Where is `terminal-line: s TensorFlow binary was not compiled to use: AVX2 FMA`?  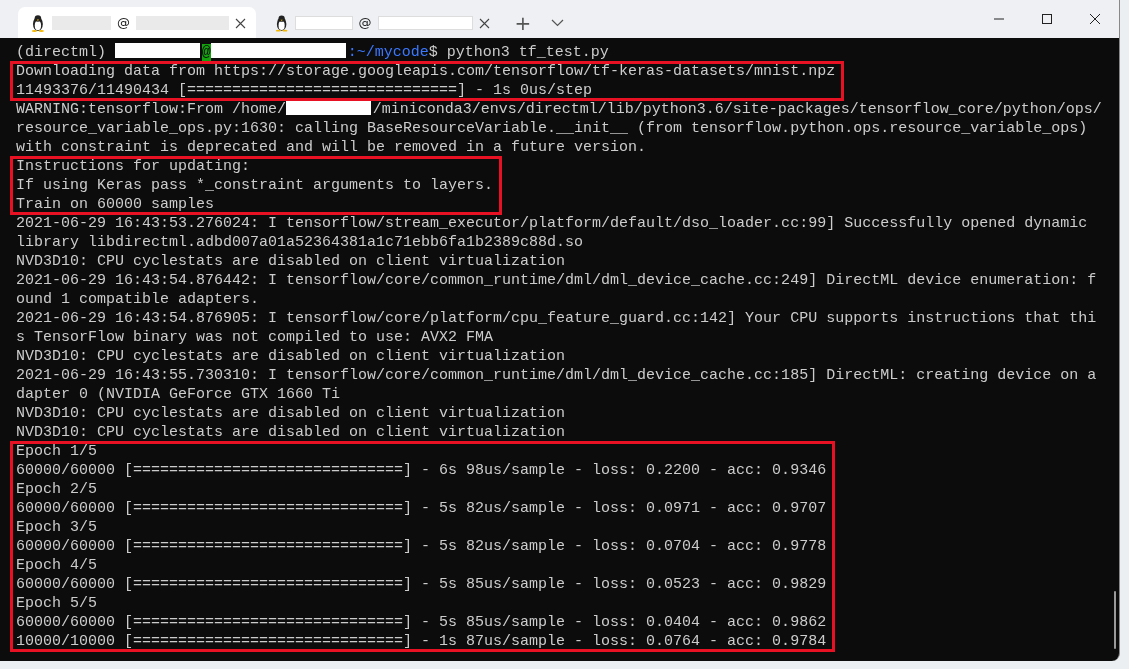
terminal-line: s TensorFlow binary was not compiled to use: AVX2 FMA is located at coordinates (255, 337).